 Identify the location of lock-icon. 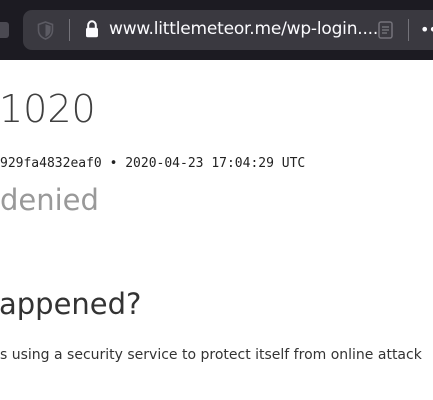
(92, 29).